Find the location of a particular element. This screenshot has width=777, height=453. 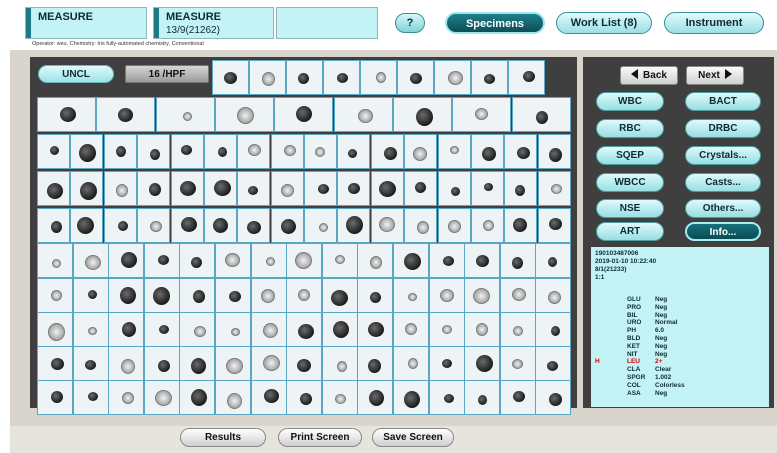

category-button-bact: BACT is located at coordinates (723, 101).